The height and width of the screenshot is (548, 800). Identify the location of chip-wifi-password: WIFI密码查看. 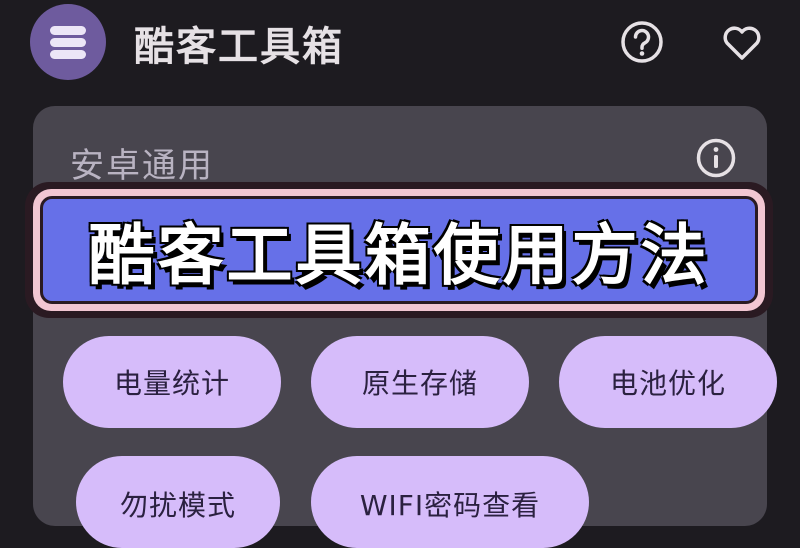
(450, 502).